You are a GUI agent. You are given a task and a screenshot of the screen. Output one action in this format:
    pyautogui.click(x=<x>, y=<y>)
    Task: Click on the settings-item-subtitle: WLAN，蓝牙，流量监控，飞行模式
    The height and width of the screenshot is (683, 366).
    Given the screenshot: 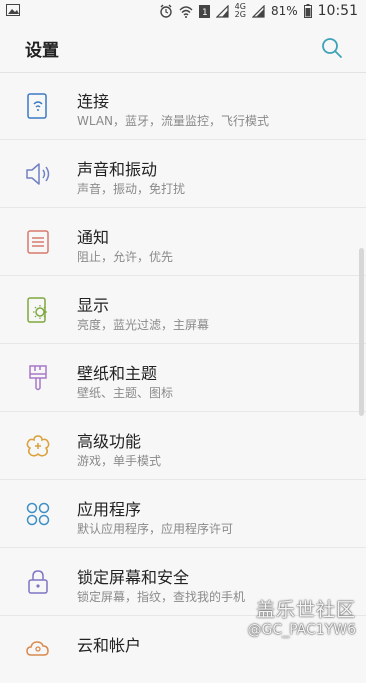 What is the action you would take?
    pyautogui.click(x=173, y=121)
    